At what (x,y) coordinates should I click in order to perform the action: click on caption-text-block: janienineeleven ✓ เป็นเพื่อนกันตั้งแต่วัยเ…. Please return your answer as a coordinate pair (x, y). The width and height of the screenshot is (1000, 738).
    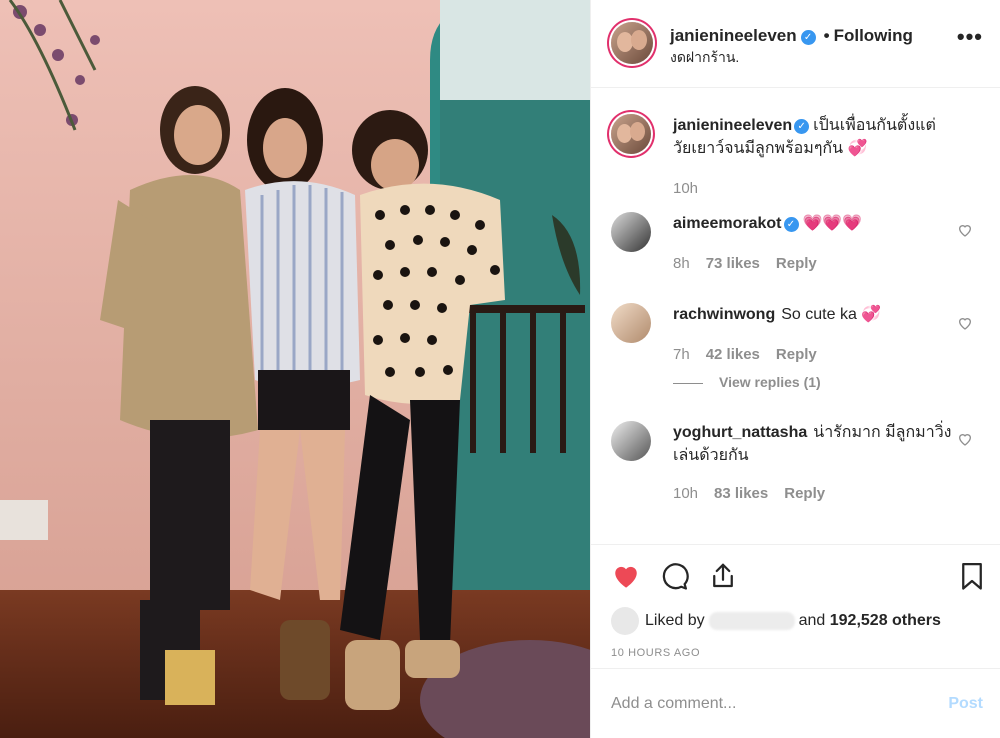
    Looking at the image, I should click on (813, 137).